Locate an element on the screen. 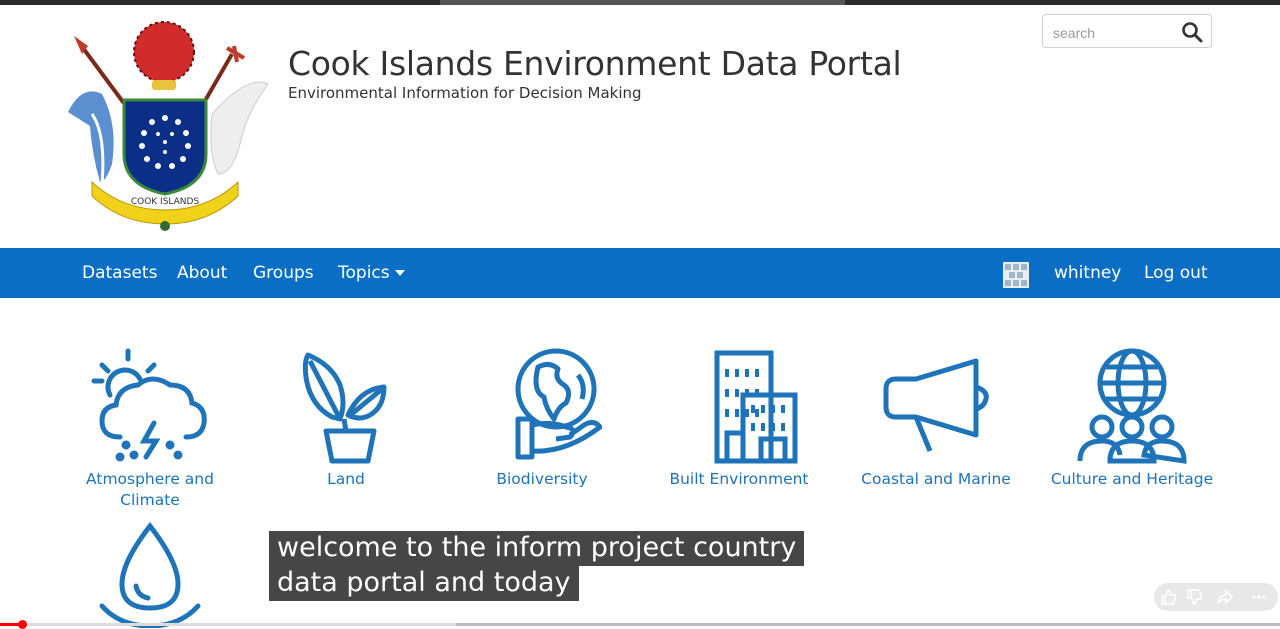 The height and width of the screenshot is (629, 1280). topic-water is located at coordinates (150, 573).